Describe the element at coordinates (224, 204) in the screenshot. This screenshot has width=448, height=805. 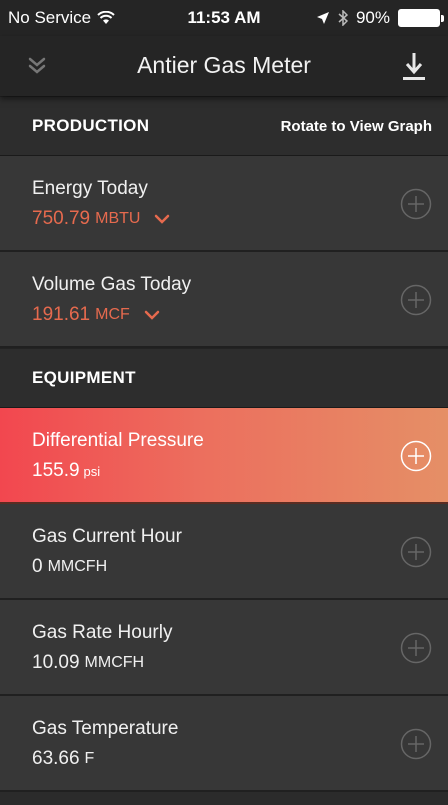
I see `production-row-energy: Energy Today 750.79 MBTU` at that location.